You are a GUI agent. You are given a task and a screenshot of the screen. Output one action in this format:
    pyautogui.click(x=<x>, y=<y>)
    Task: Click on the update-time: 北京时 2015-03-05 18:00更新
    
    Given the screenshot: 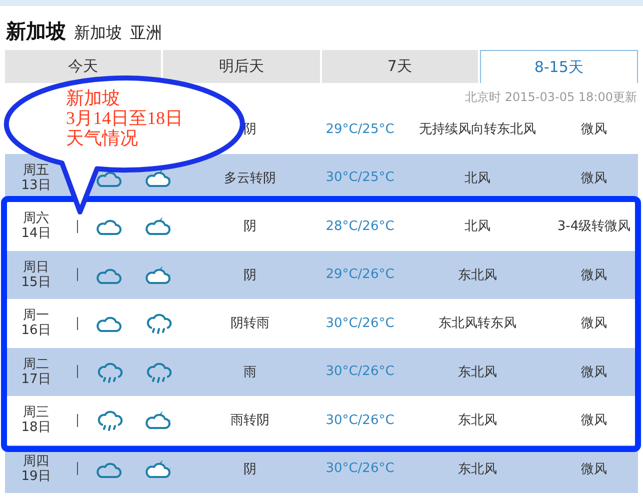 What is the action you would take?
    pyautogui.click(x=551, y=97)
    